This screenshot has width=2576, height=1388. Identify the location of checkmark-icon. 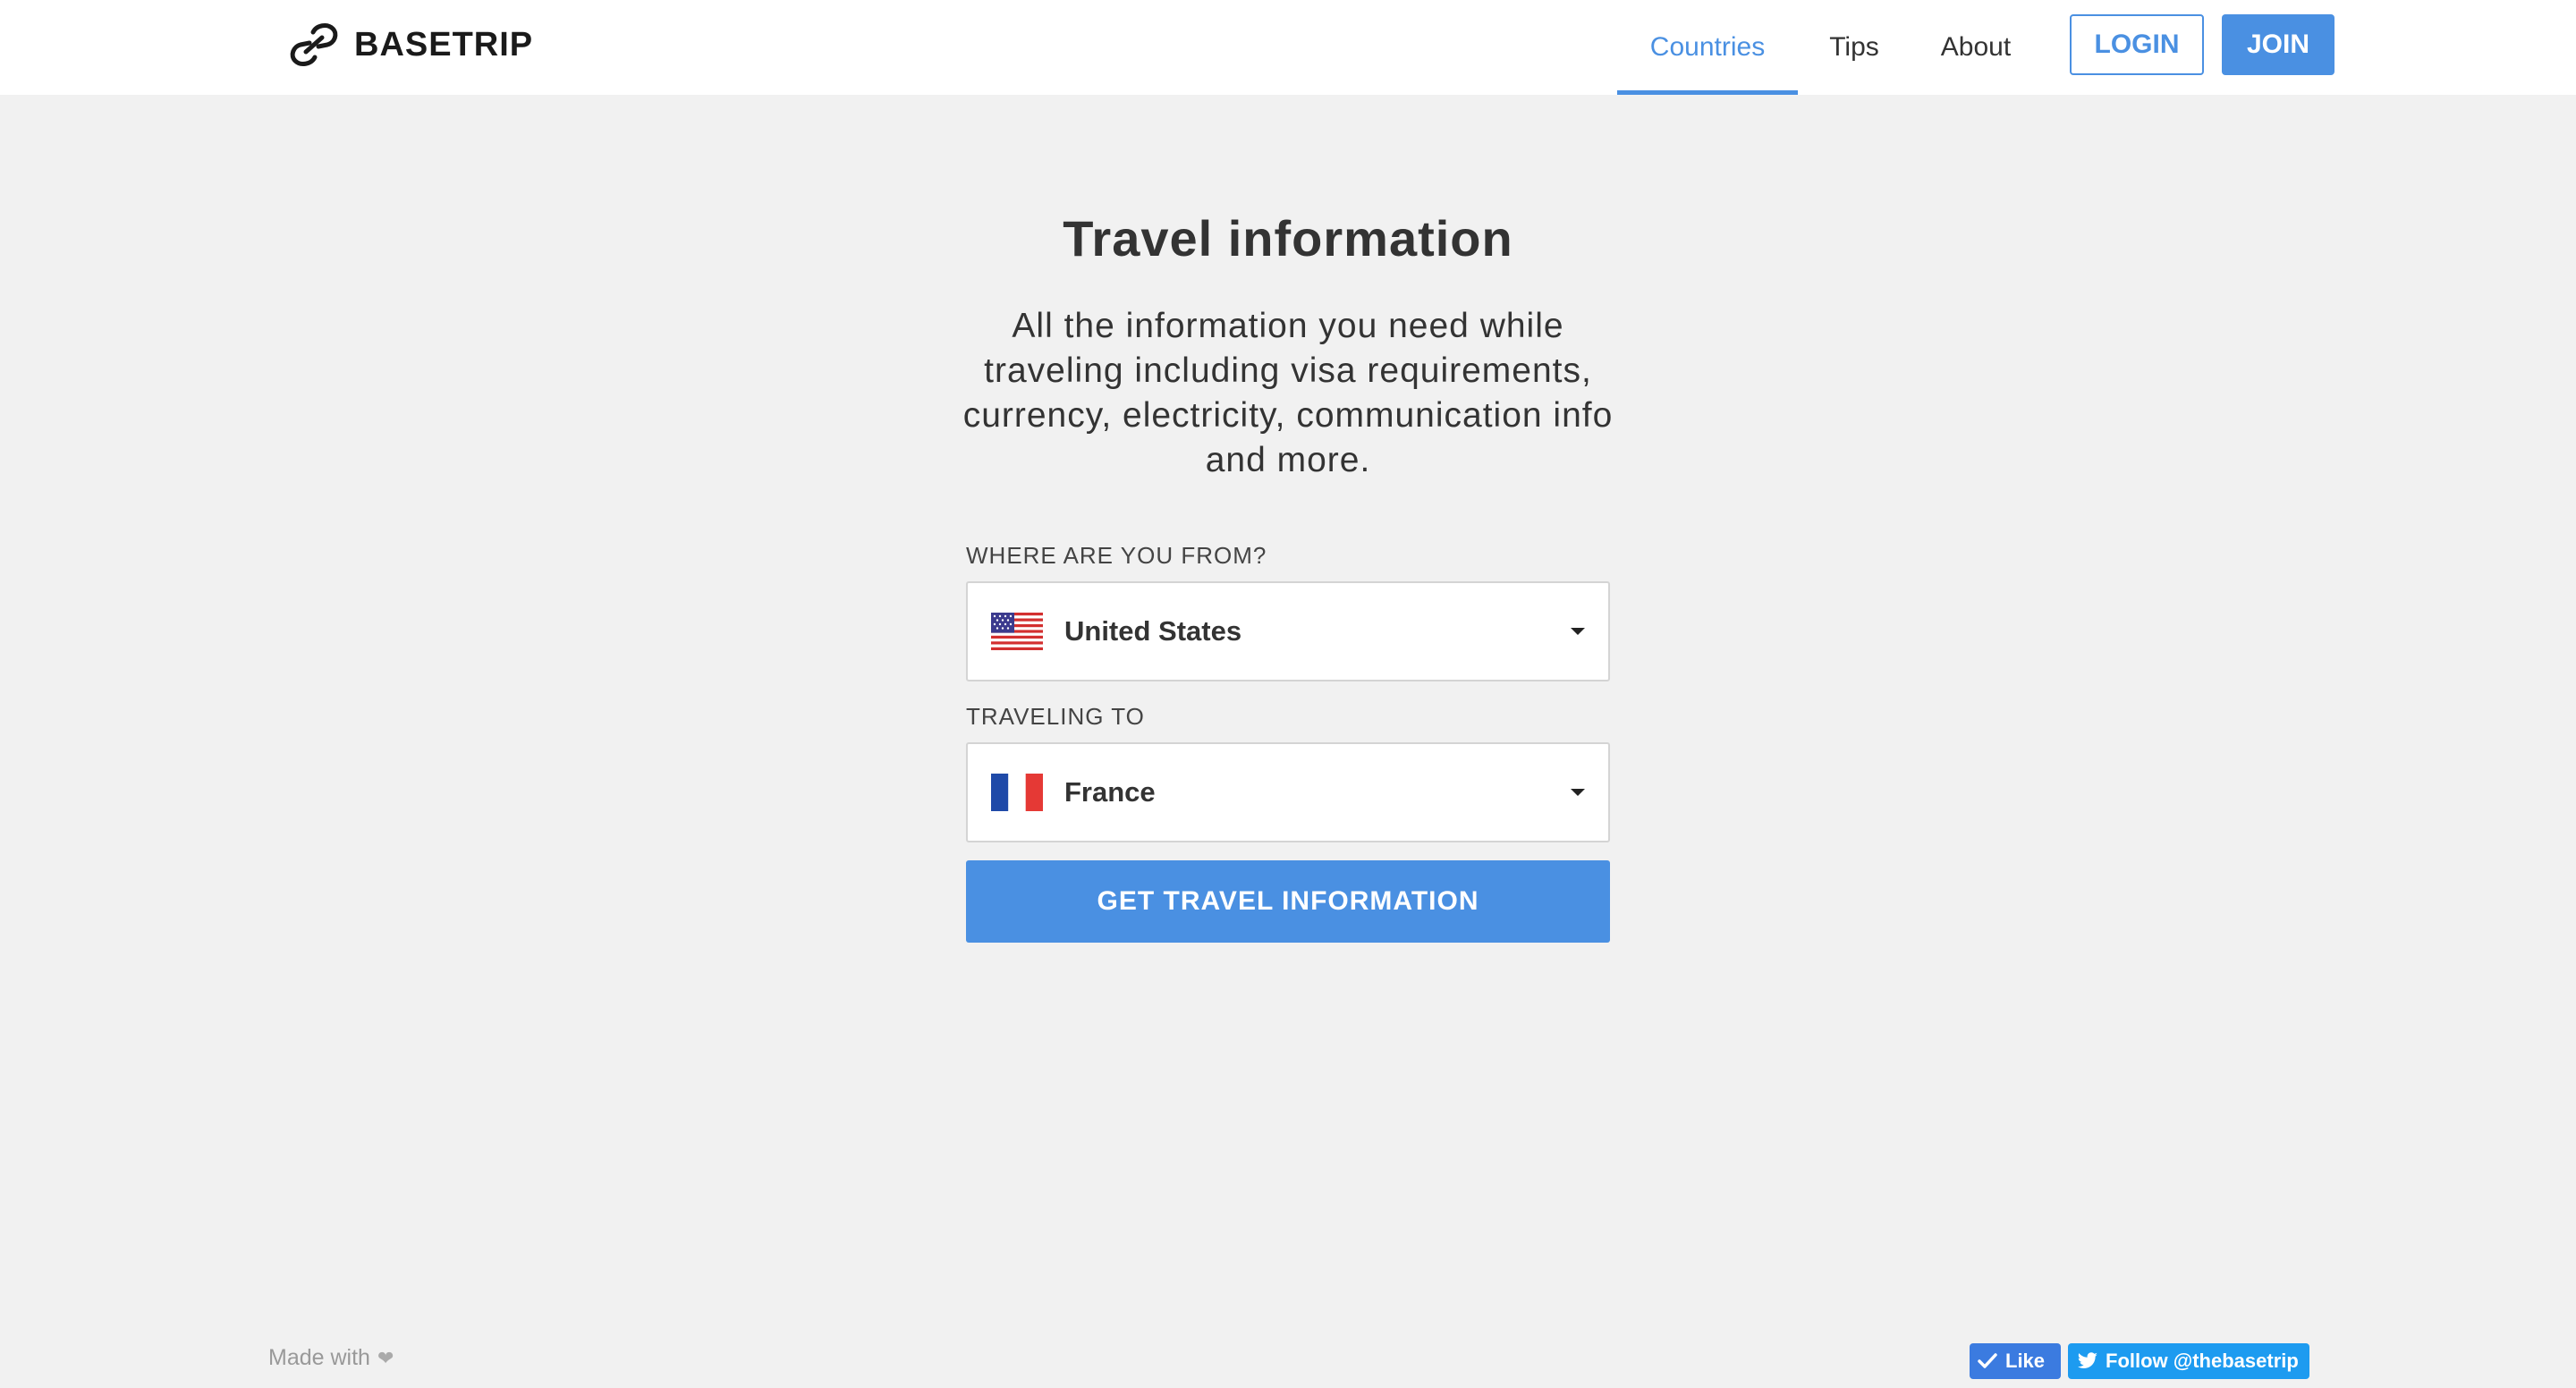
(1987, 1361).